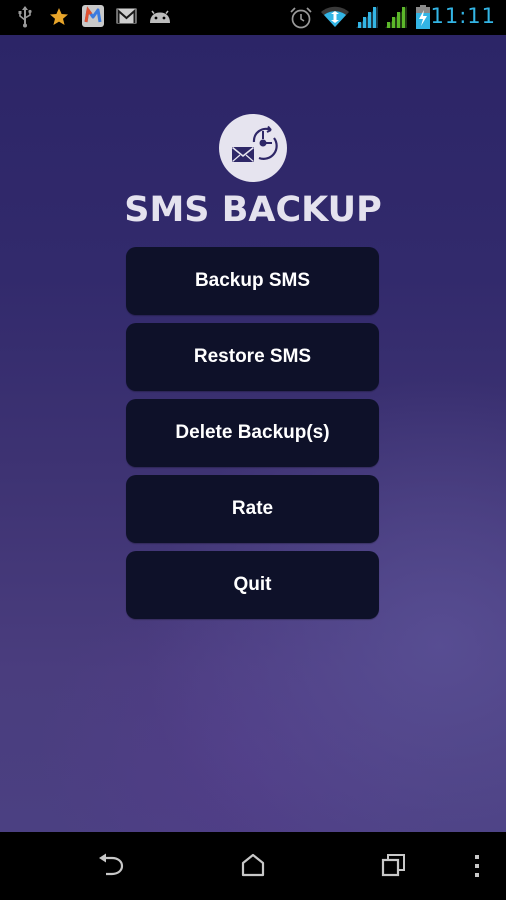 This screenshot has width=506, height=900. I want to click on back-icon, so click(112, 867).